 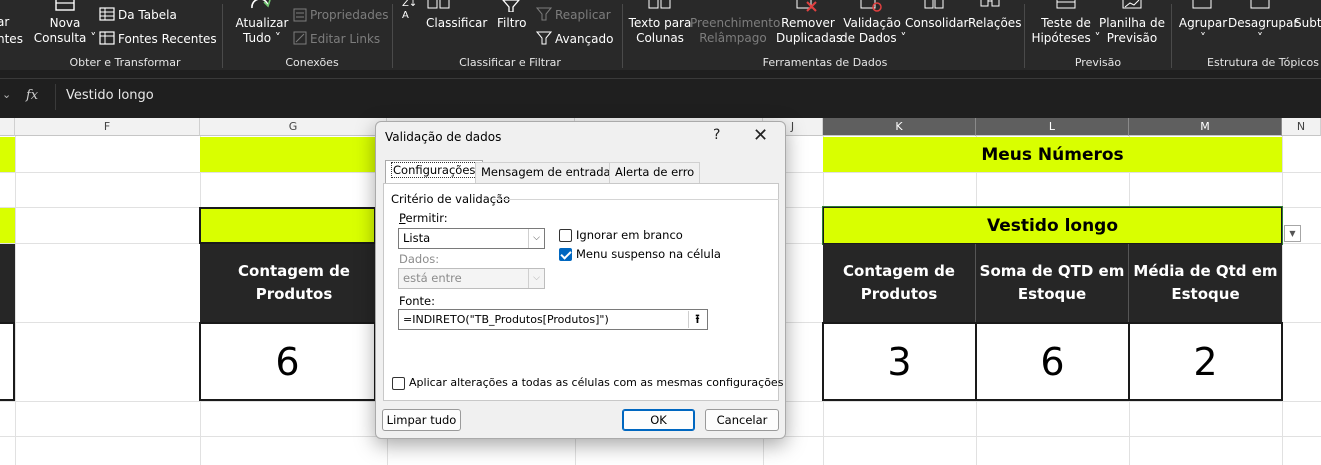 I want to click on group-label-ferramentas: Ferramentas de Dados, so click(x=825, y=62).